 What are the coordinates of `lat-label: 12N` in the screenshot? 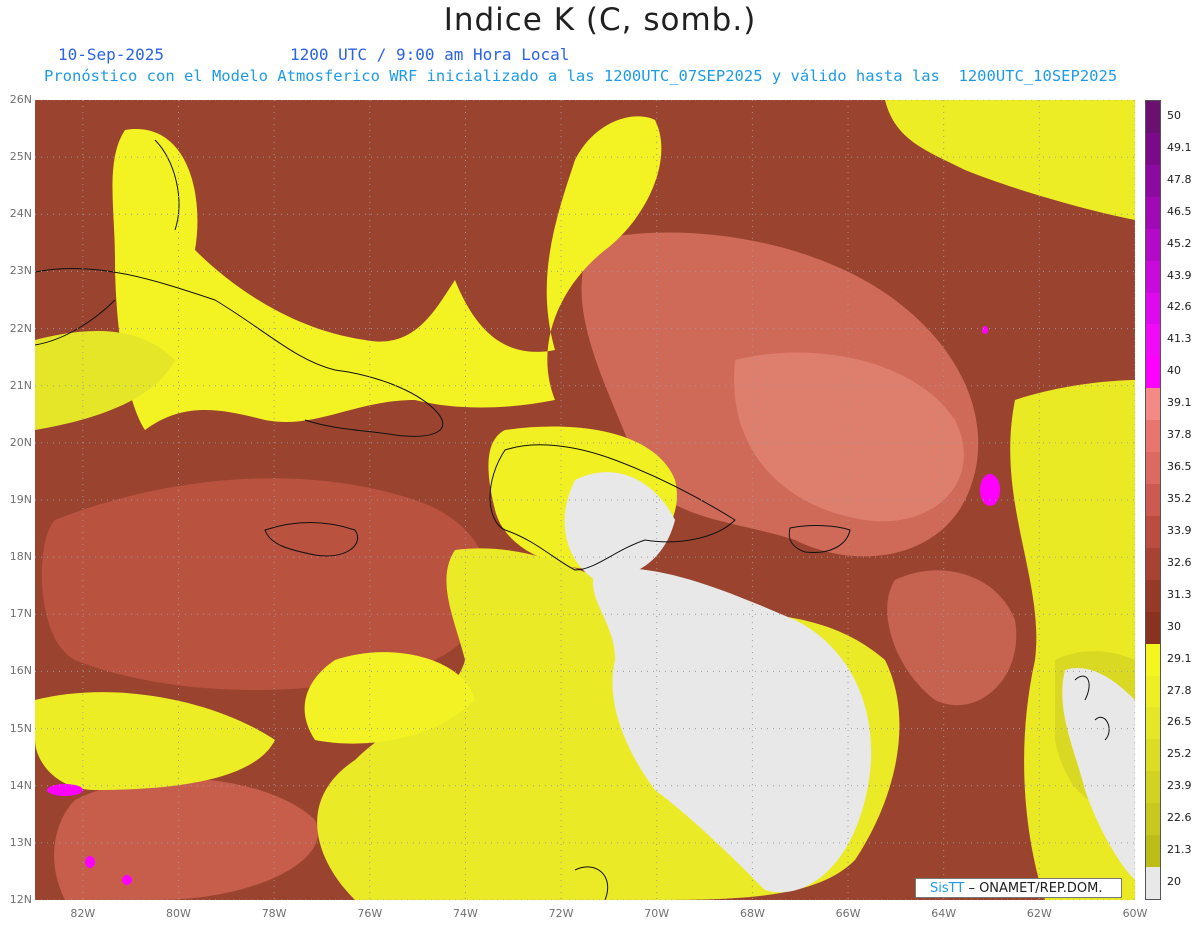 It's located at (20, 899).